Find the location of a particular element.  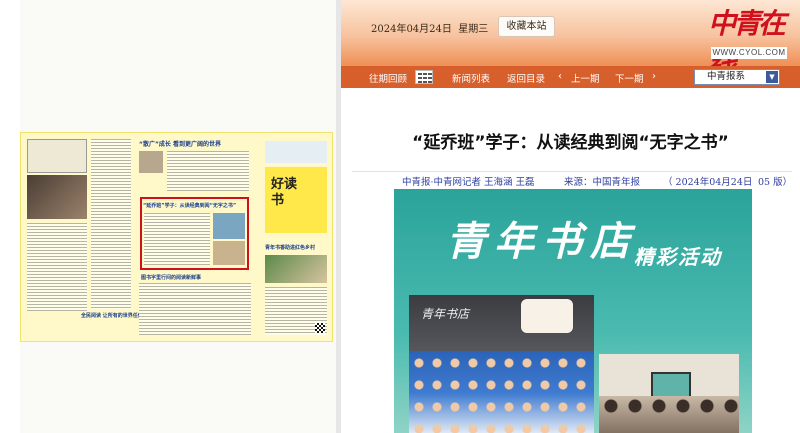

site-header: 2024年04月24日 星期三 收藏本站 中青在线 WWW.CYOL.COM is located at coordinates (570, 40).